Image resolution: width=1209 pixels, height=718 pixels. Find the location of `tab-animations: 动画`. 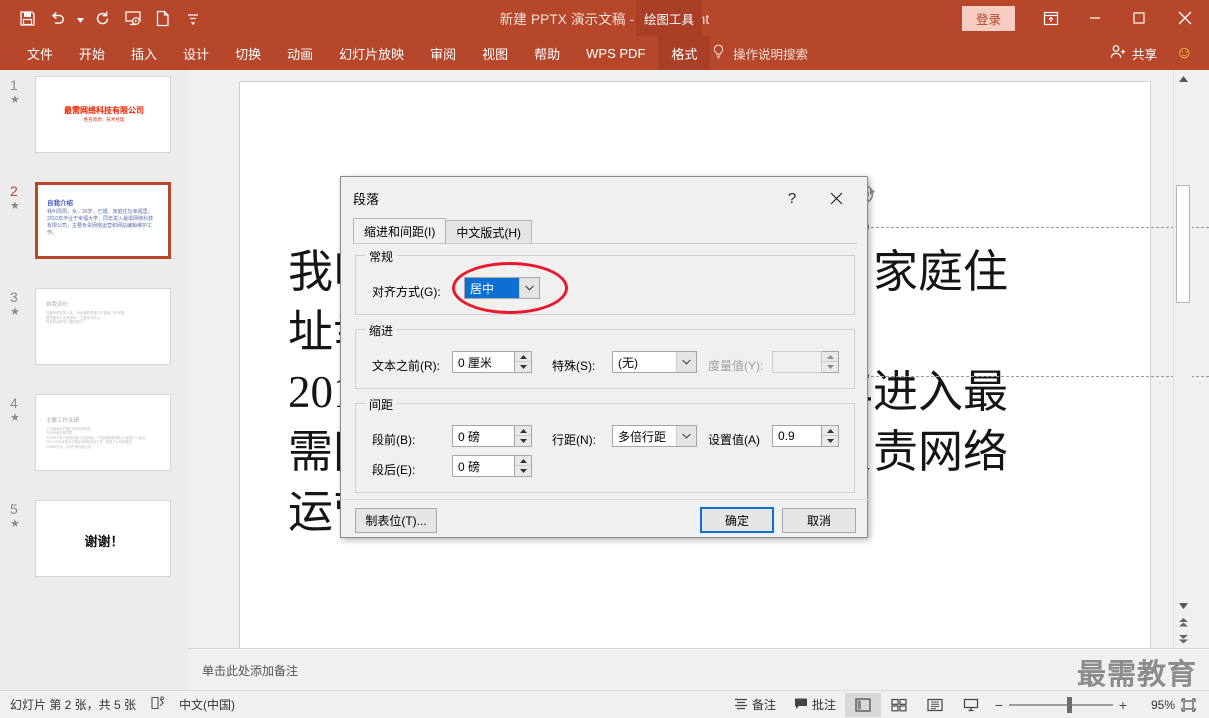

tab-animations: 动画 is located at coordinates (300, 53).